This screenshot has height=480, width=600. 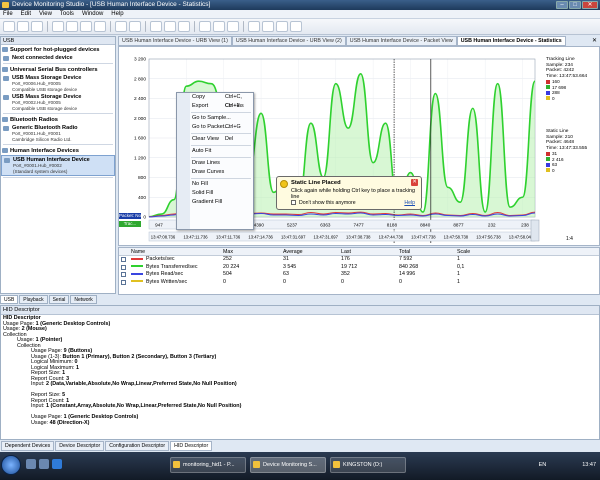 What do you see at coordinates (359, 283) in the screenshot?
I see `grid-row: Bytes Written/sec 0 0 0 0 1` at bounding box center [359, 283].